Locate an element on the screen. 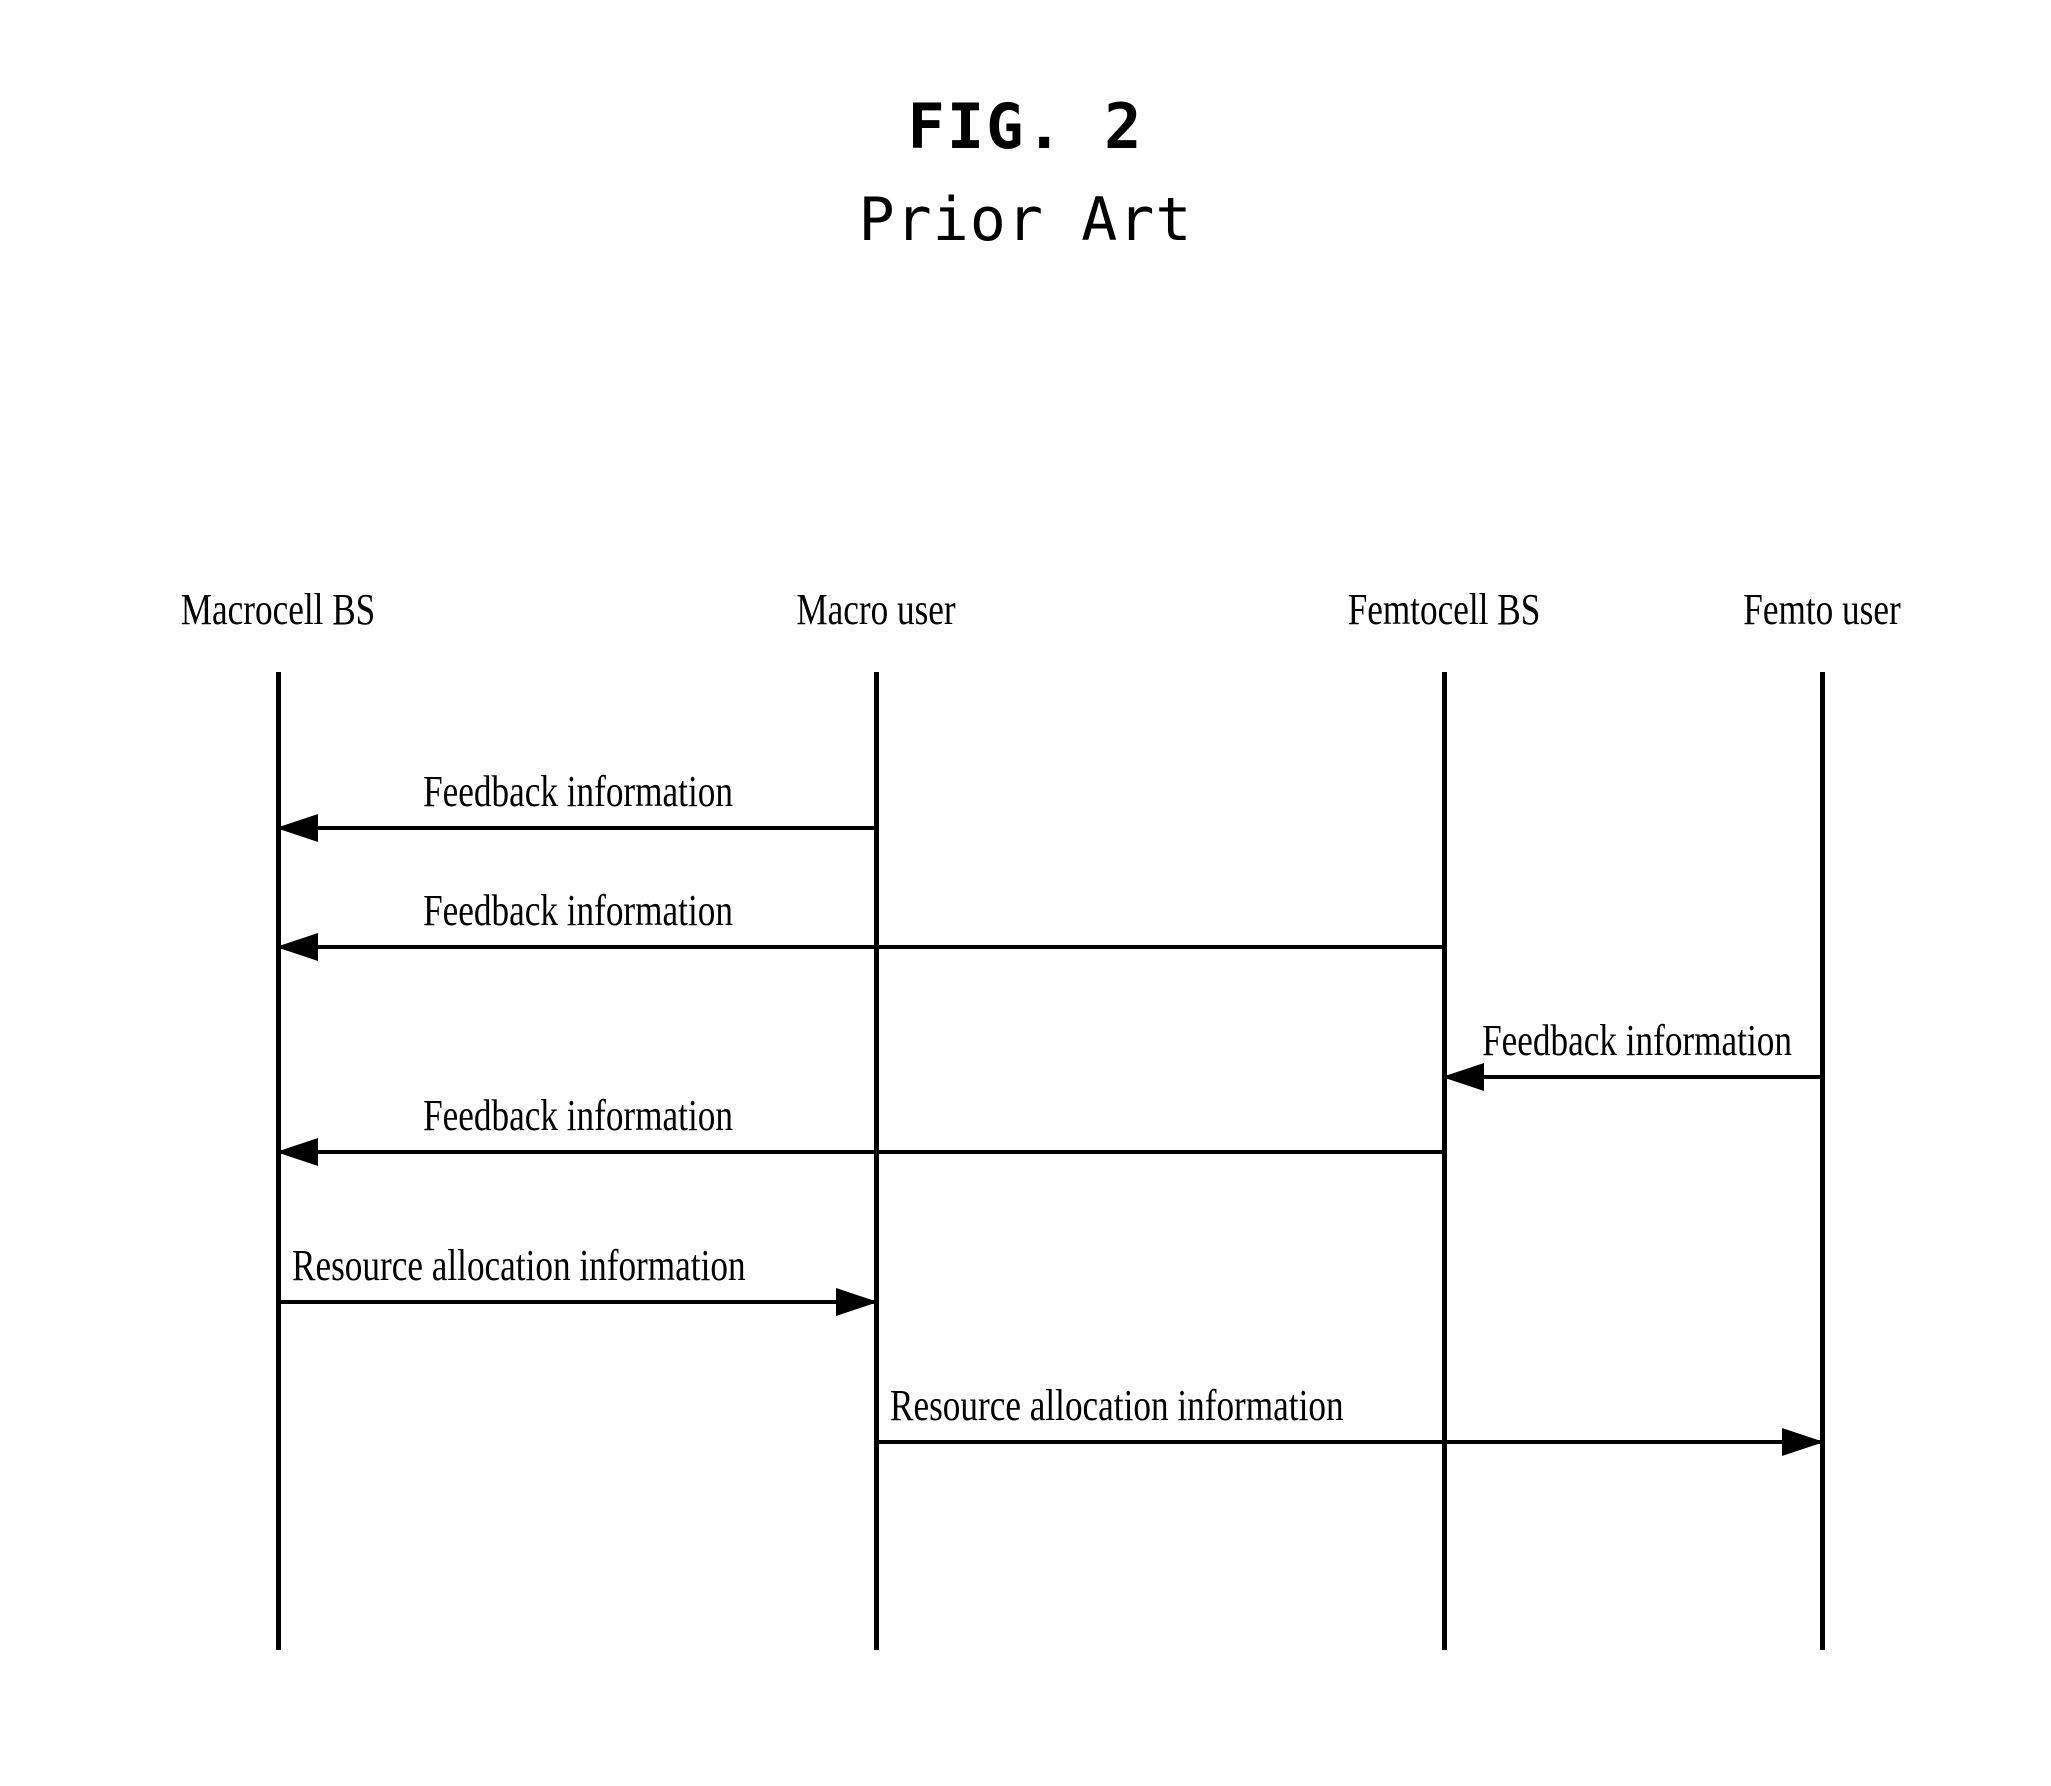 The height and width of the screenshot is (1786, 2051). figure-title: FIG. 2 is located at coordinates (1025, 126).